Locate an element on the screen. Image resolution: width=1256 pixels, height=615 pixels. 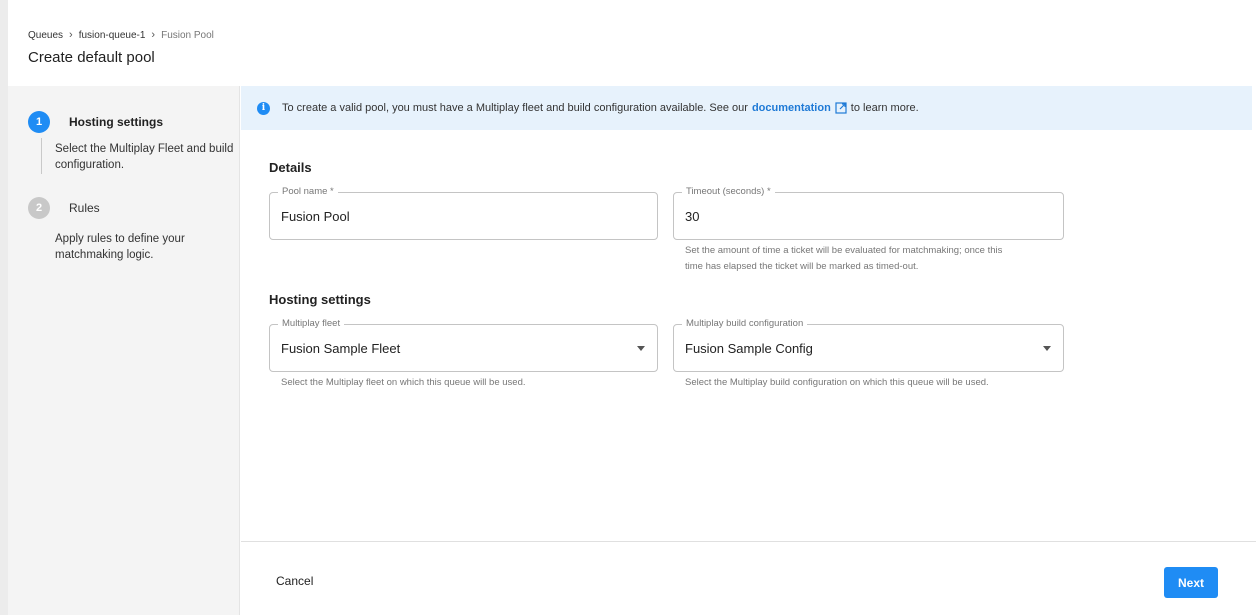
page-title: Create default pool is located at coordinates (91, 57).